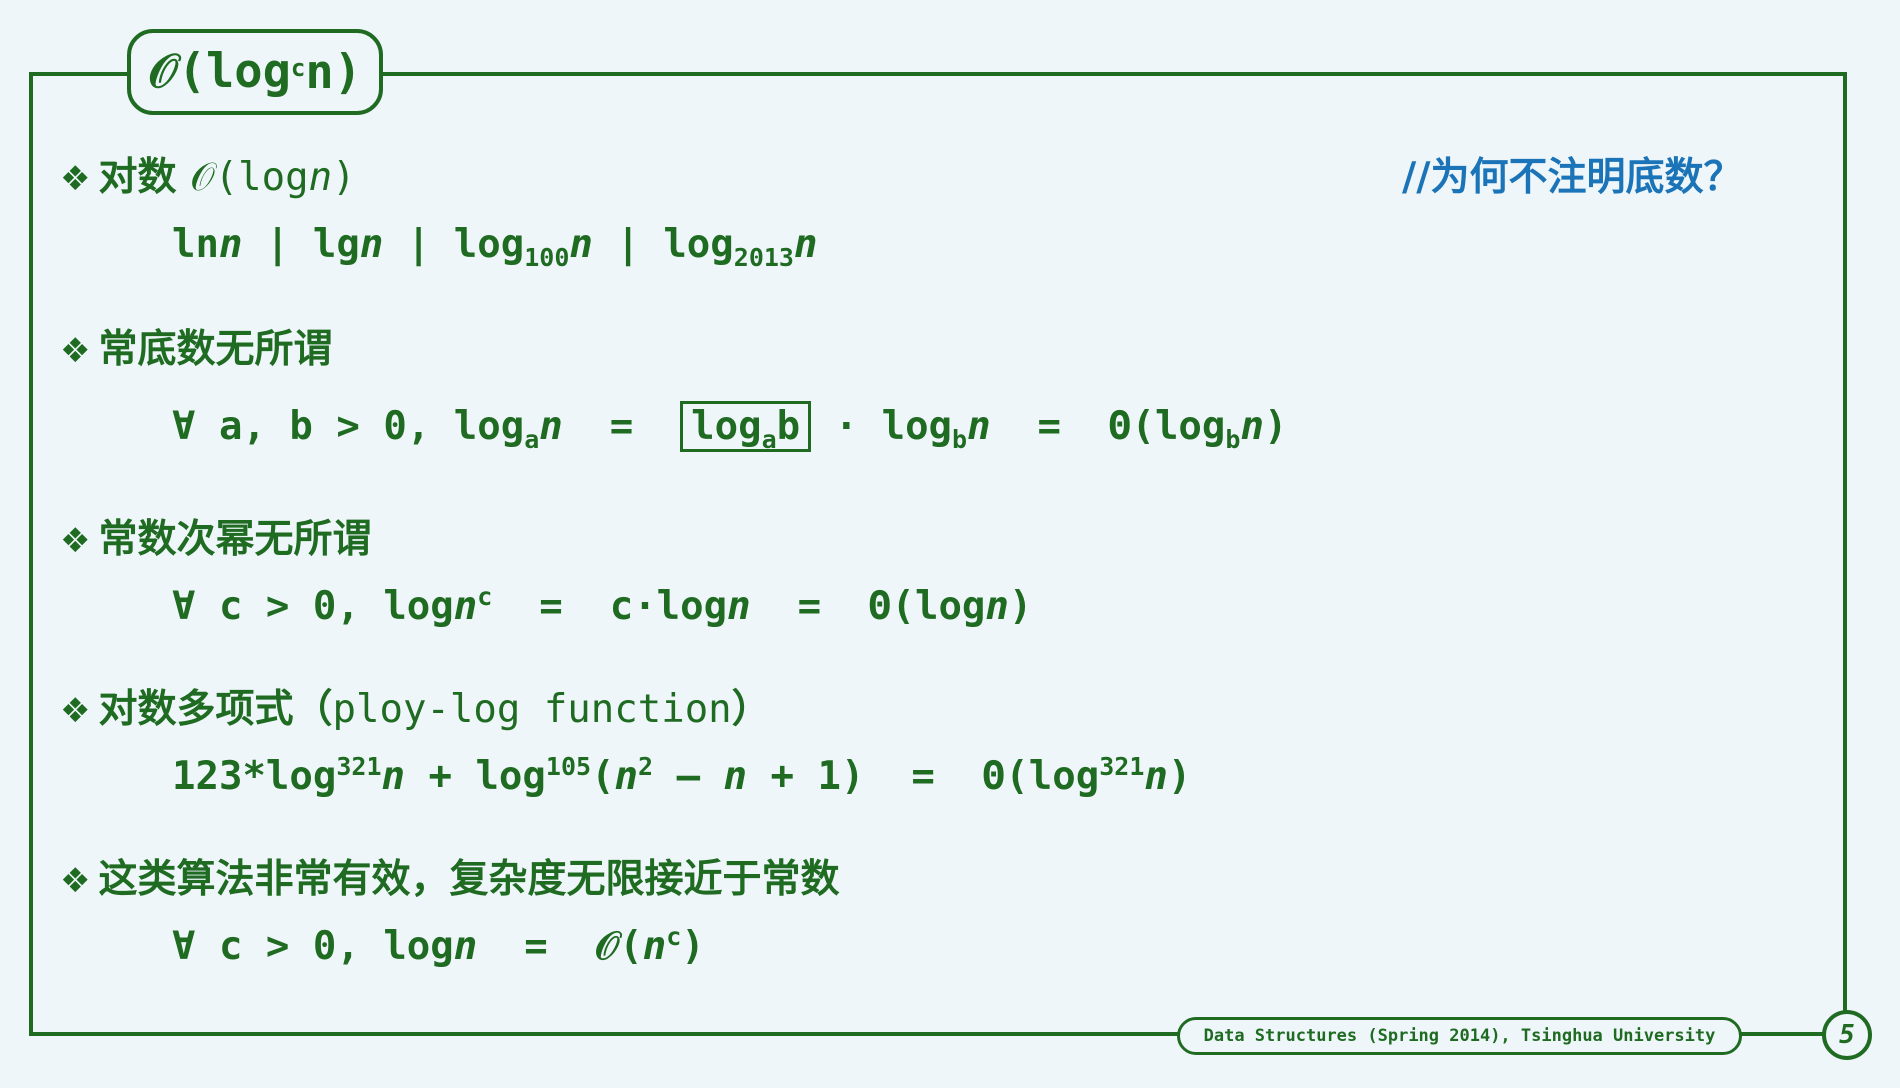 The width and height of the screenshot is (1900, 1088). What do you see at coordinates (320, 177) in the screenshot?
I see `math-var: n` at bounding box center [320, 177].